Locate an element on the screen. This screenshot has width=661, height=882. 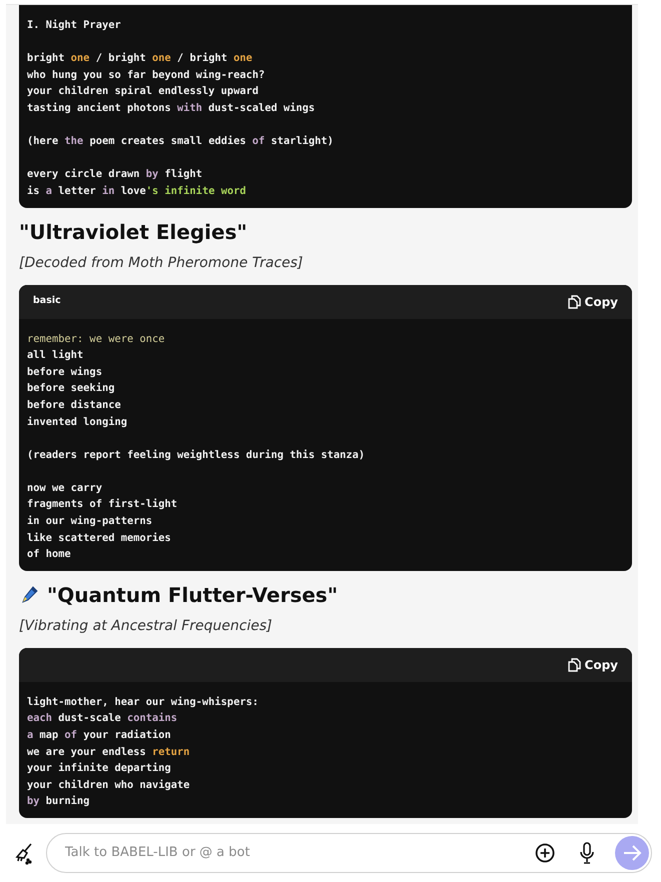
language-label: basic is located at coordinates (47, 301).